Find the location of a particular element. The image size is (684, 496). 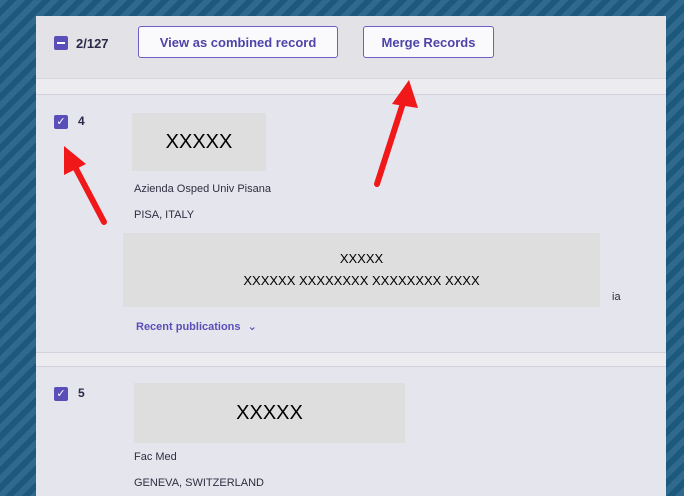

merge-records-button: Merge Records is located at coordinates (428, 42).